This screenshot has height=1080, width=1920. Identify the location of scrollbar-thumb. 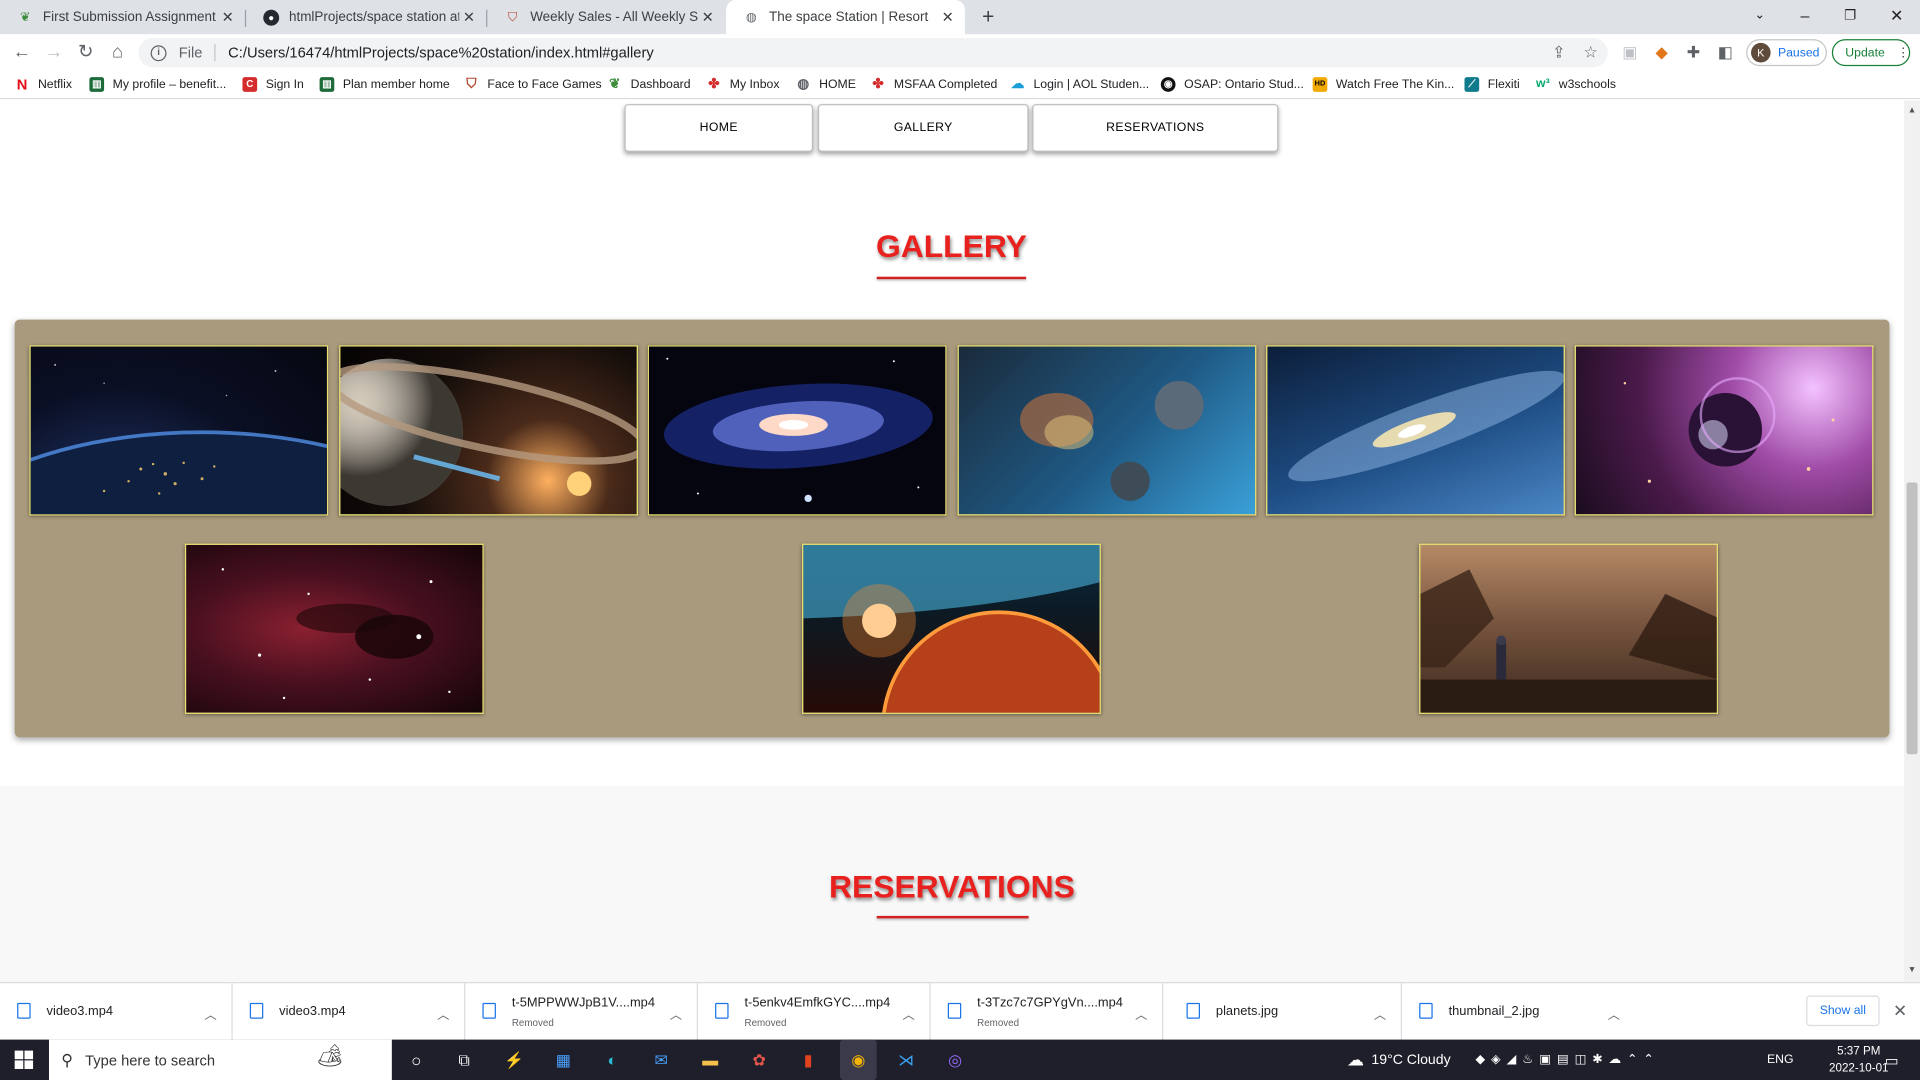
(1912, 618).